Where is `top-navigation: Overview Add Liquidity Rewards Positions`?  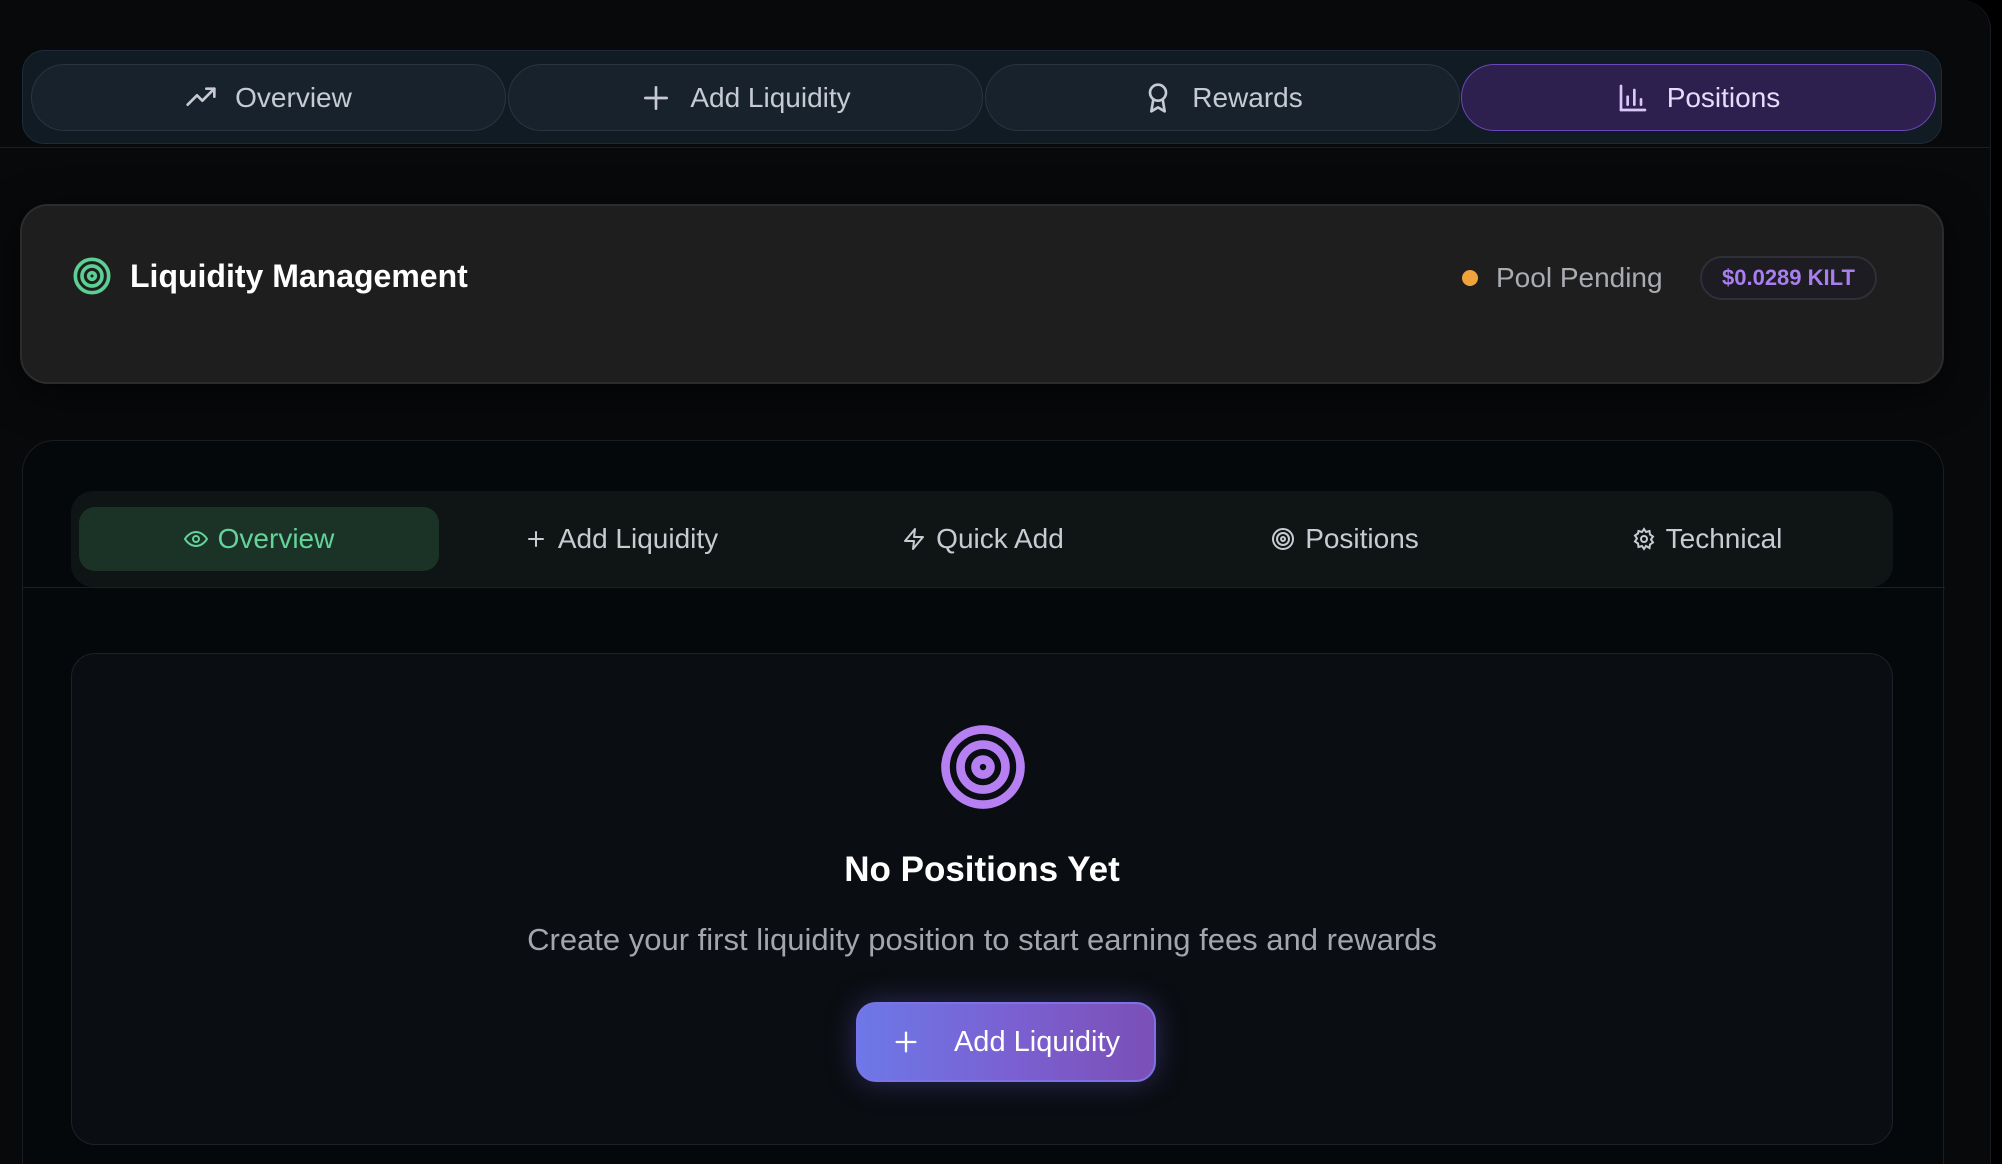
top-navigation: Overview Add Liquidity Rewards Positions is located at coordinates (982, 97).